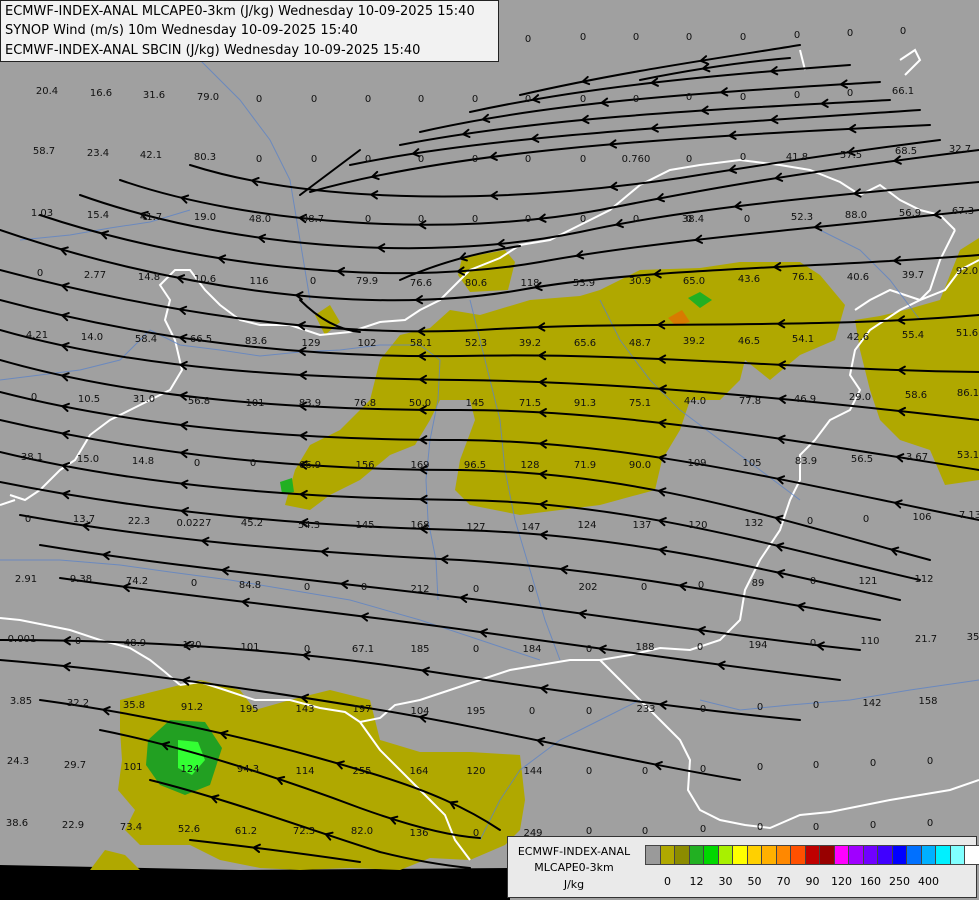 The height and width of the screenshot is (900, 979). I want to click on map-value-label: 41.7, so click(151, 217).